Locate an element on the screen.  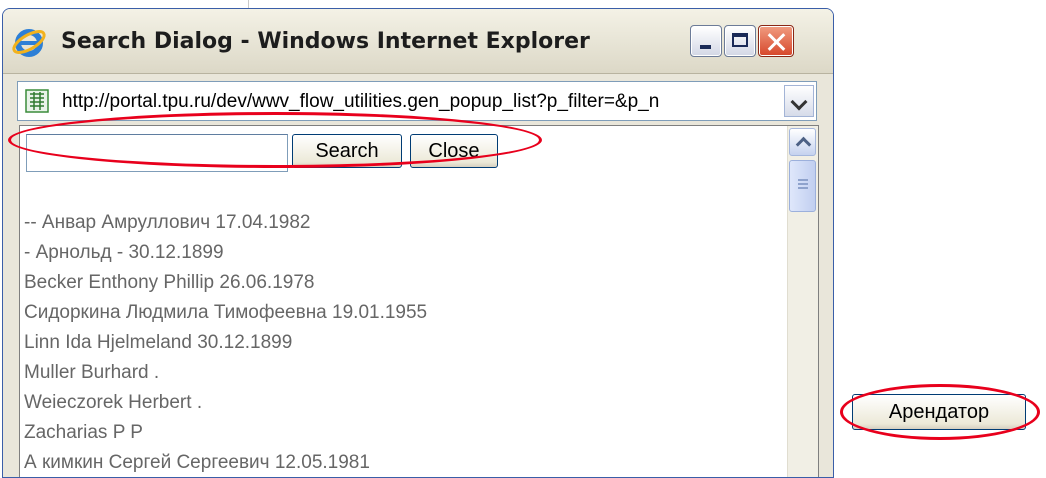
annotation-ellipse-arendator is located at coordinates (940, 412).